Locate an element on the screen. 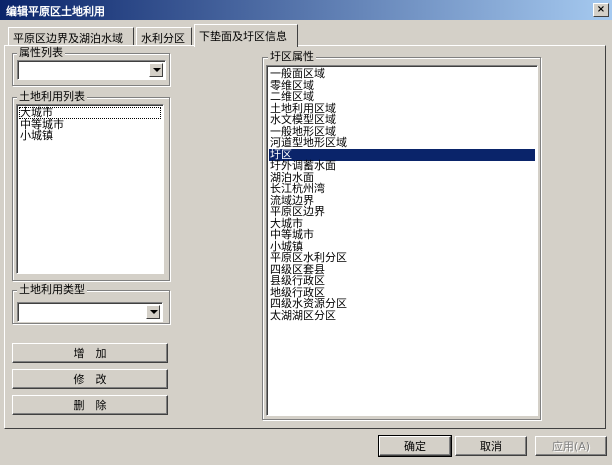 This screenshot has width=612, height=465. tab-label: 水利分区 is located at coordinates (163, 38).